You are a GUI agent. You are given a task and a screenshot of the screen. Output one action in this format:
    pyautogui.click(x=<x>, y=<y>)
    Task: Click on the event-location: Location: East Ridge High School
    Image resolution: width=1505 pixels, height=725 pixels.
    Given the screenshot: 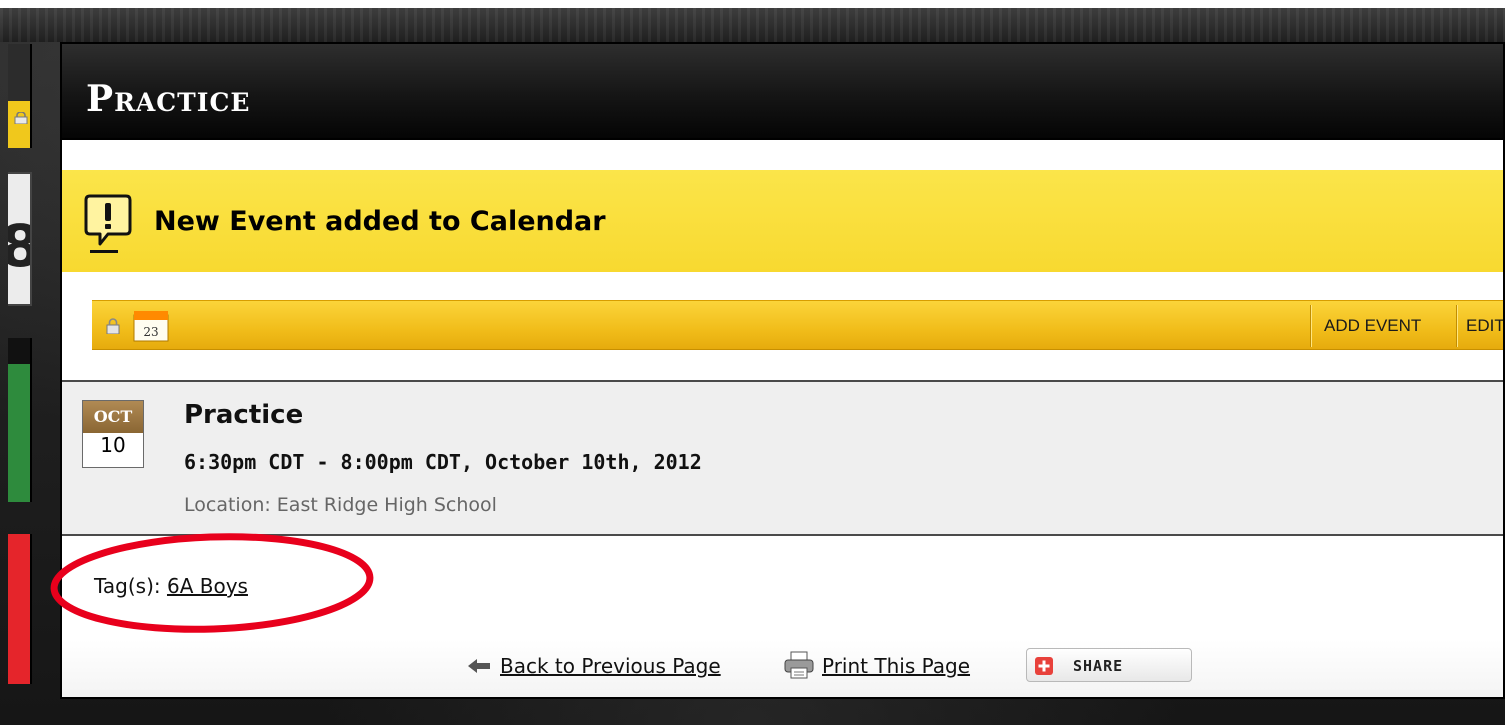 What is the action you would take?
    pyautogui.click(x=340, y=505)
    